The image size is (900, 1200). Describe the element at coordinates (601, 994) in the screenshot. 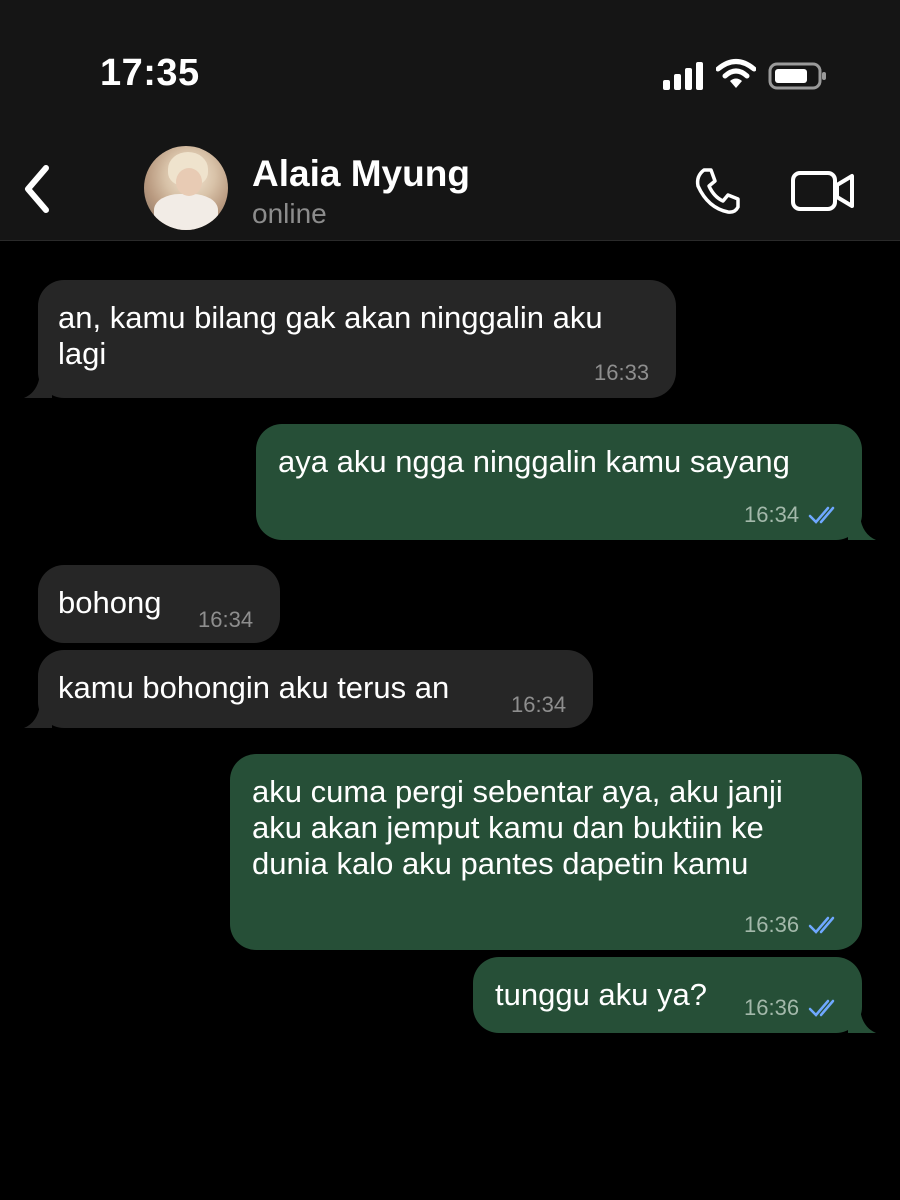

I see `message-text: tunggu aku ya?` at that location.